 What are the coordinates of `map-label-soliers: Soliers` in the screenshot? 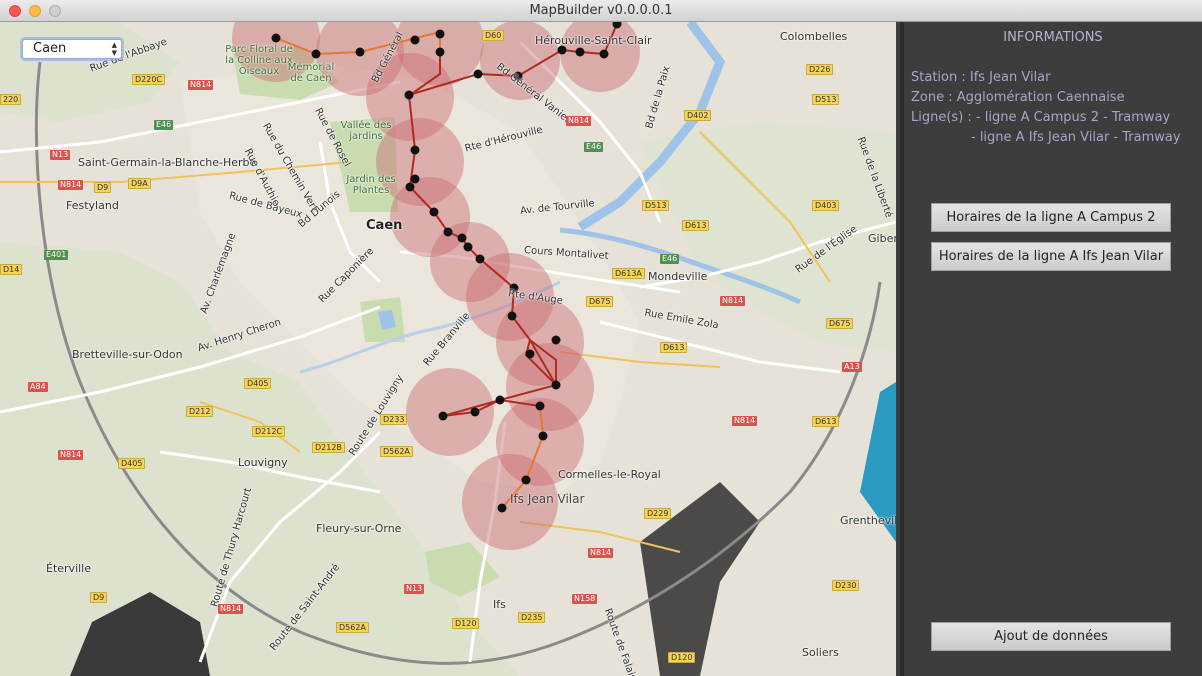 It's located at (820, 652).